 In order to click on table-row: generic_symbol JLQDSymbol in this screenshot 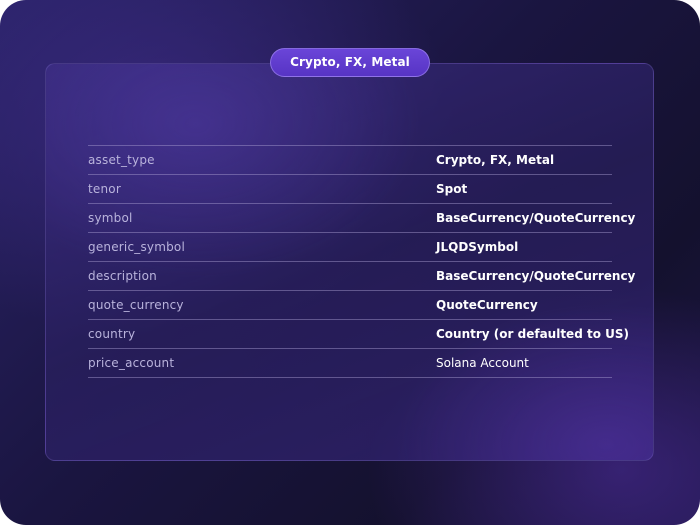, I will do `click(350, 247)`.